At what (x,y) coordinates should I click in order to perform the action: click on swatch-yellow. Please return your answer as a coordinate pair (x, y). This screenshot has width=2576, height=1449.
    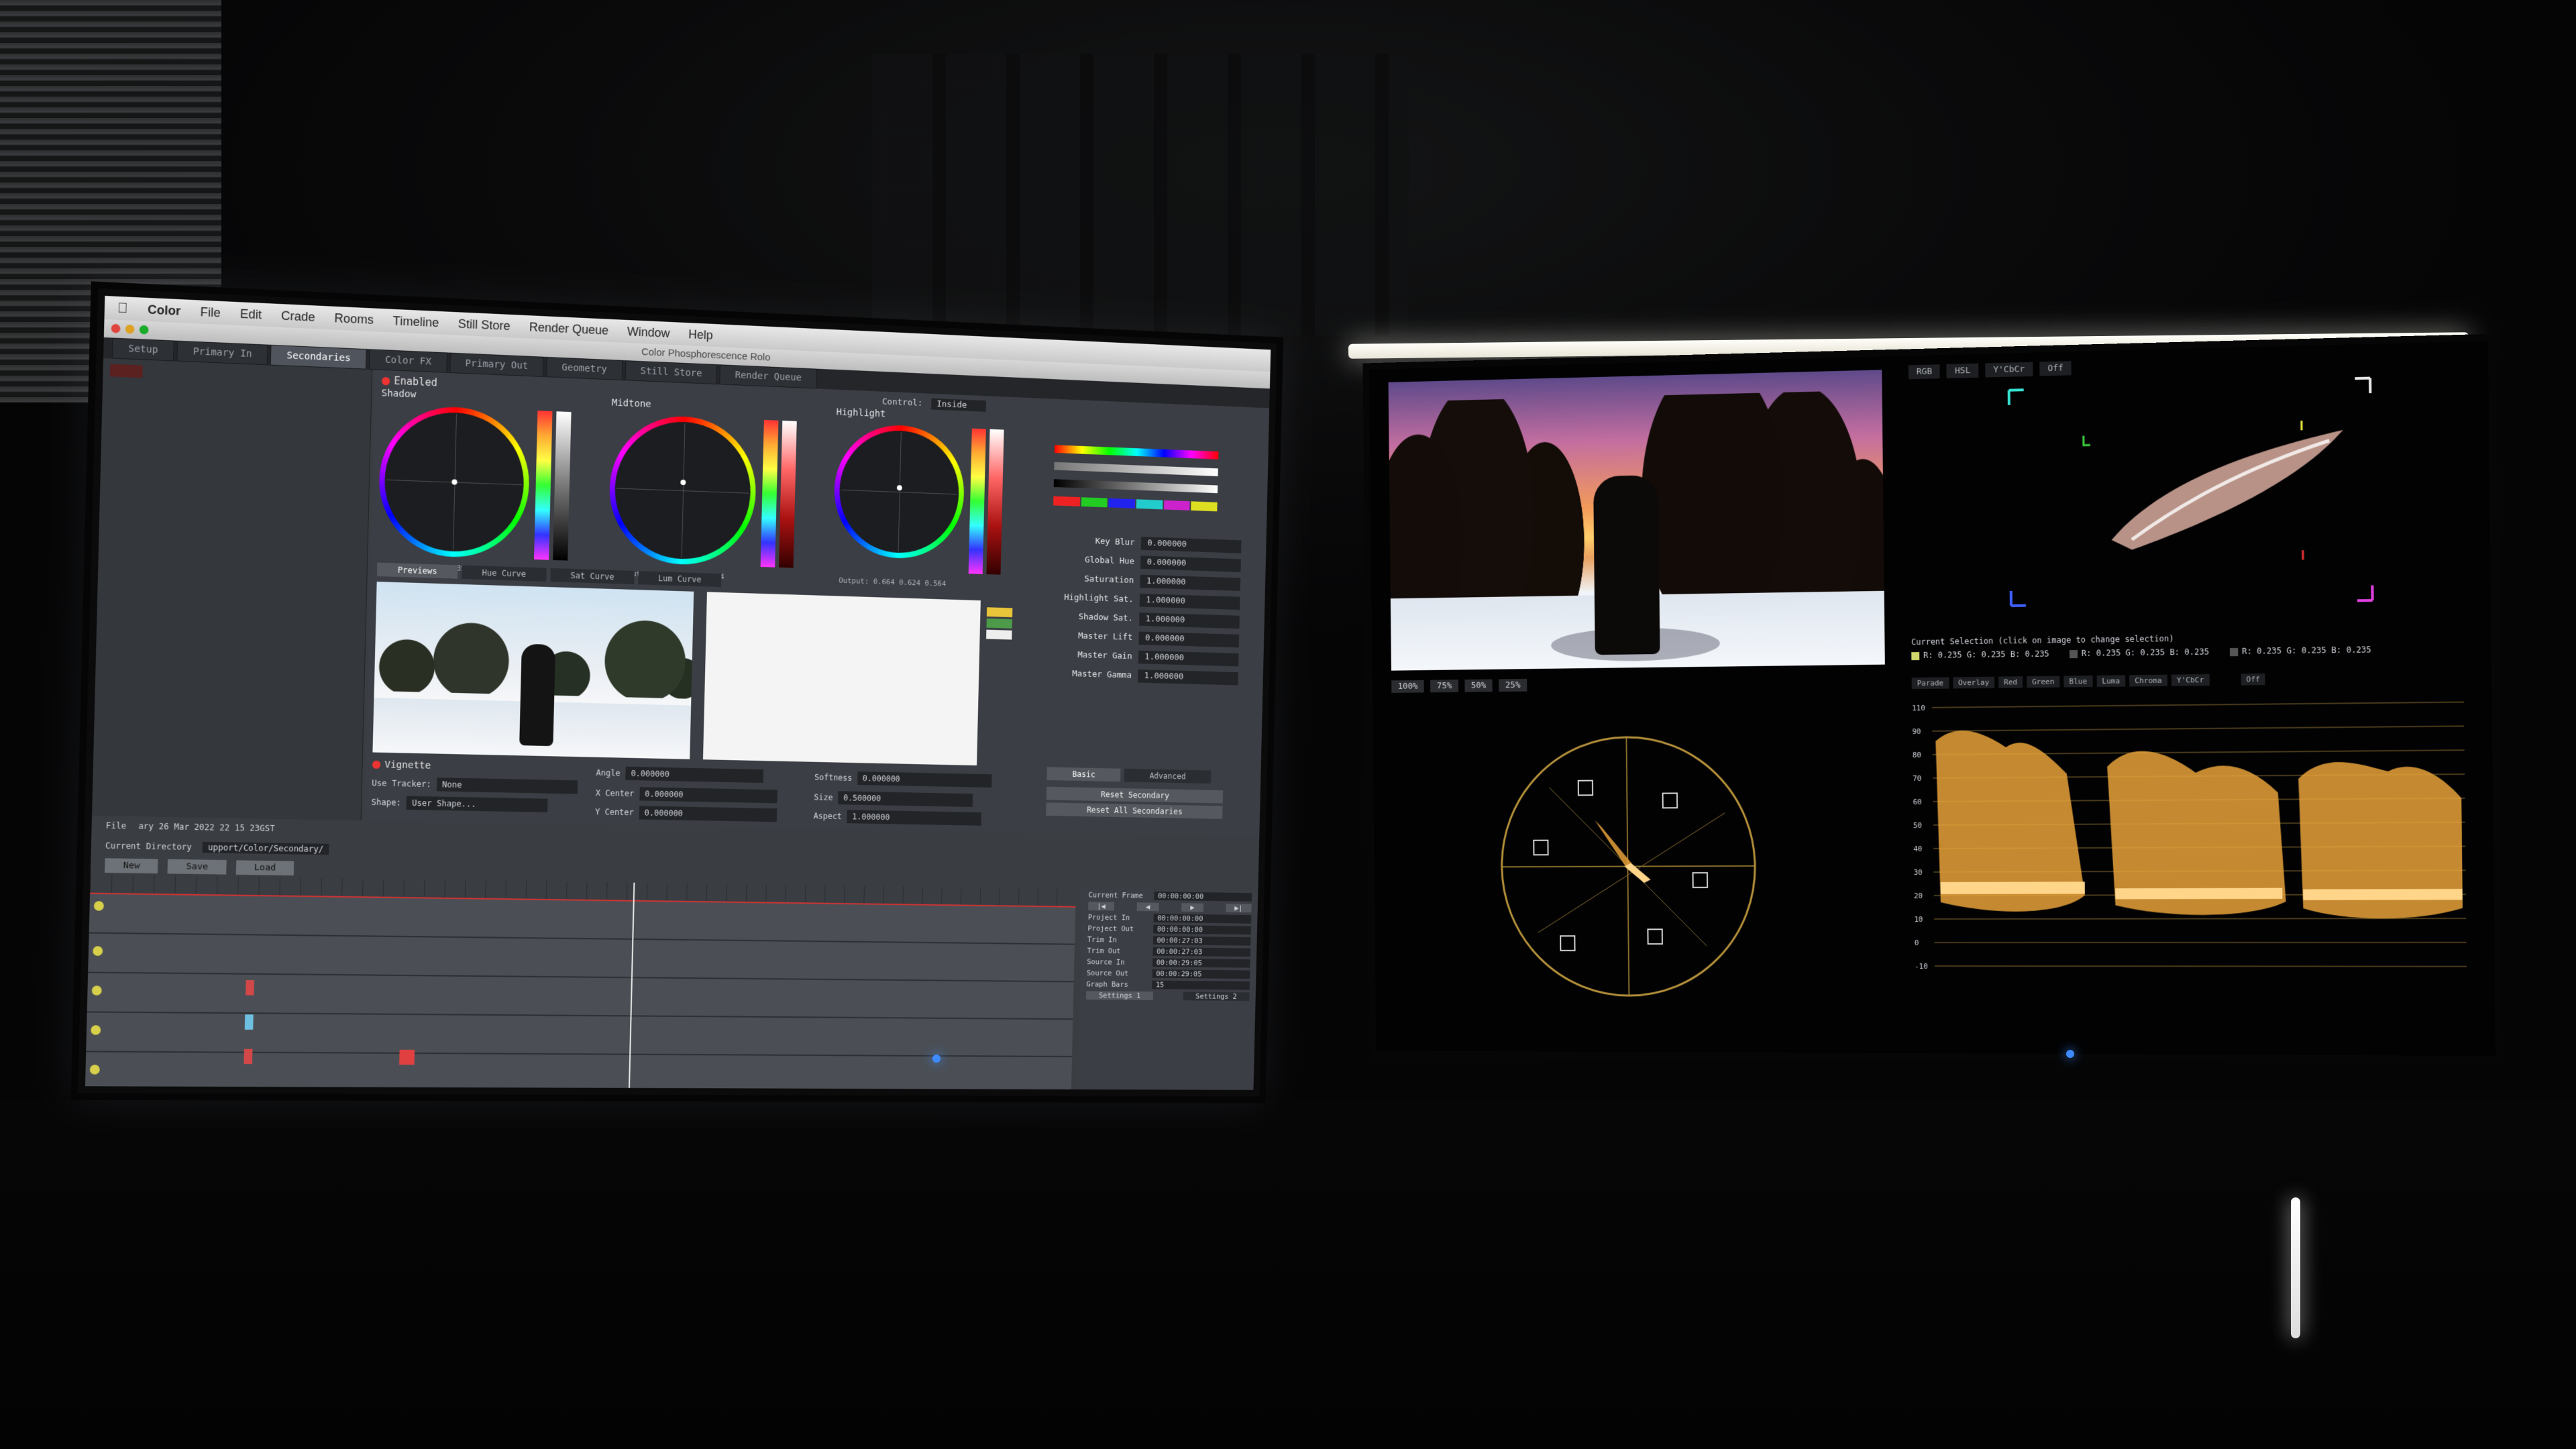
    Looking at the image, I should click on (1204, 506).